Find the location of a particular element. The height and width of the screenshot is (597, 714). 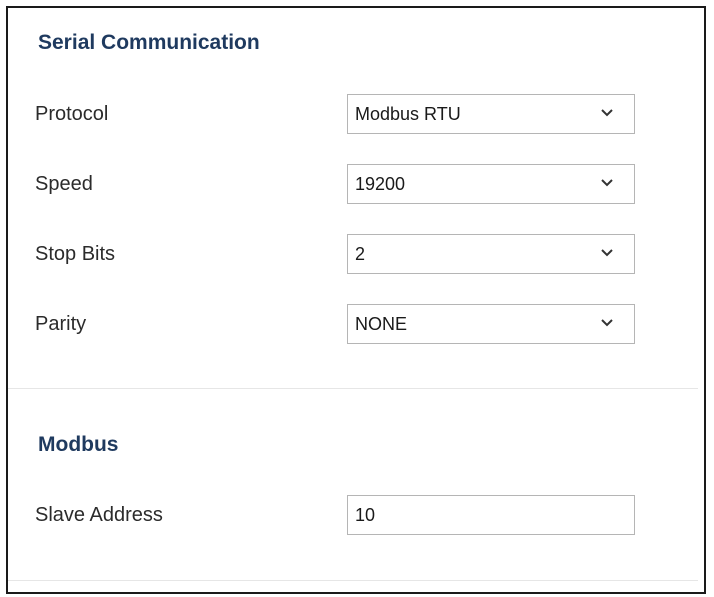

stop-bits-select-value: 2 is located at coordinates (360, 254).